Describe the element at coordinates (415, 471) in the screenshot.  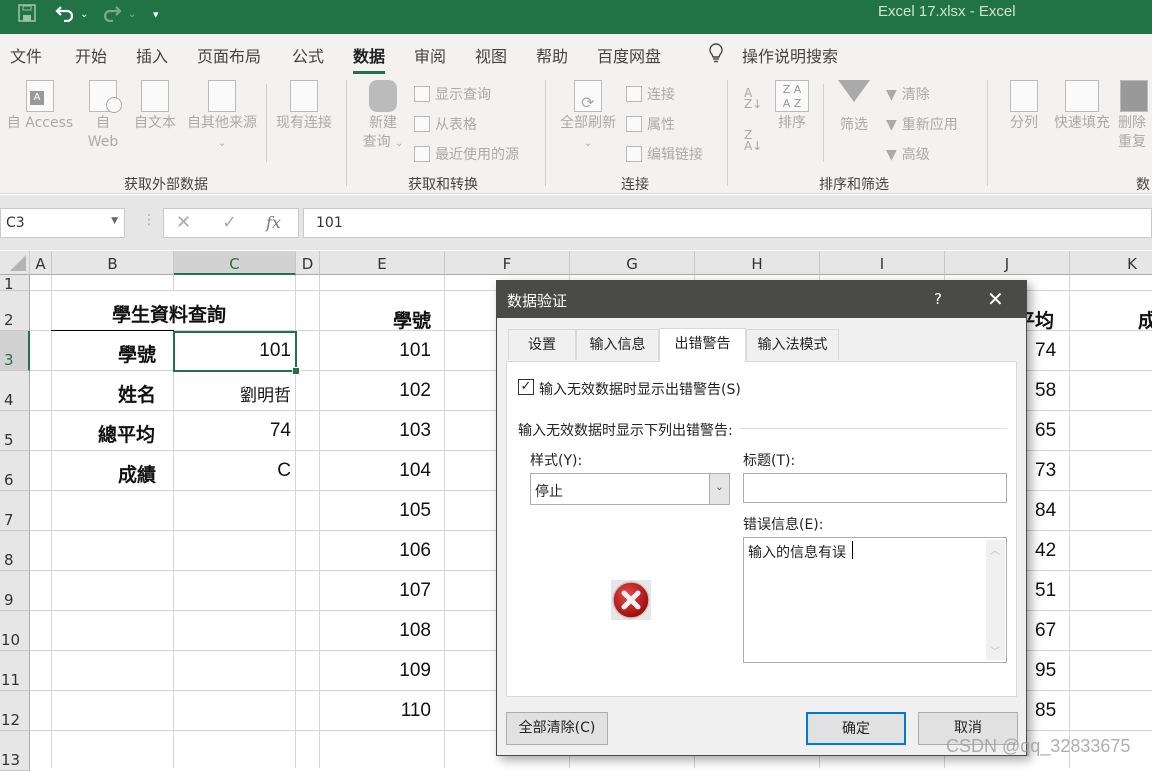
I see `student-id-cell: 104` at that location.